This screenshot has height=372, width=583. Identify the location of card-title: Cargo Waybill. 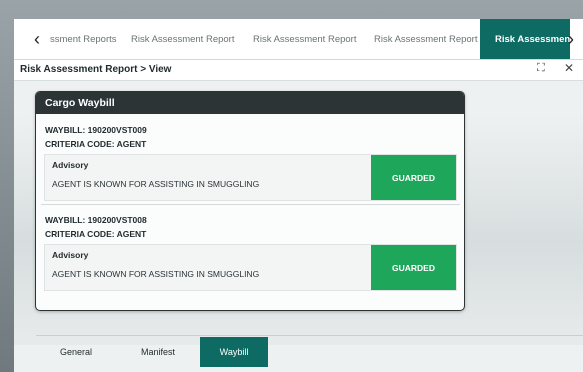
(250, 103).